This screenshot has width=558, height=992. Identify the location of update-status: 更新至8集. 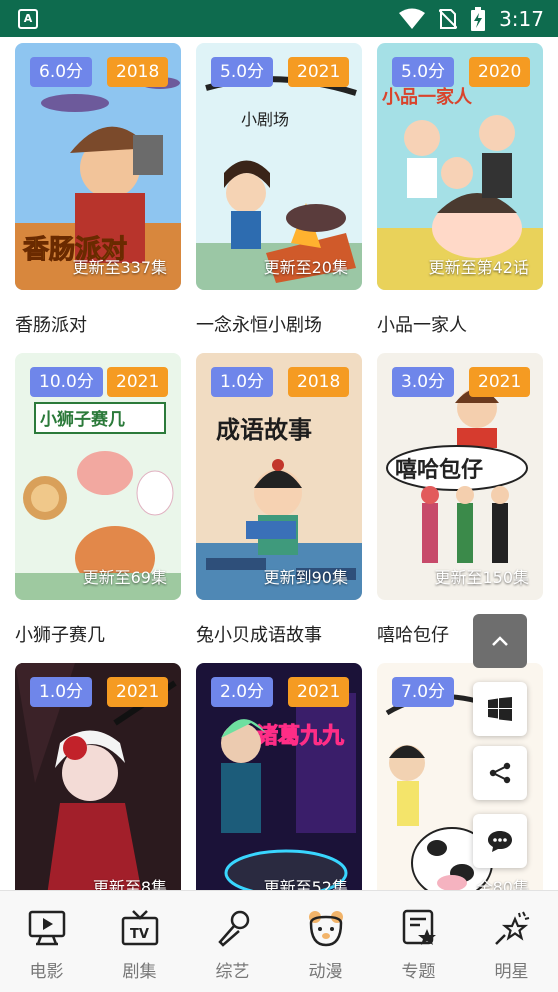
(129, 884).